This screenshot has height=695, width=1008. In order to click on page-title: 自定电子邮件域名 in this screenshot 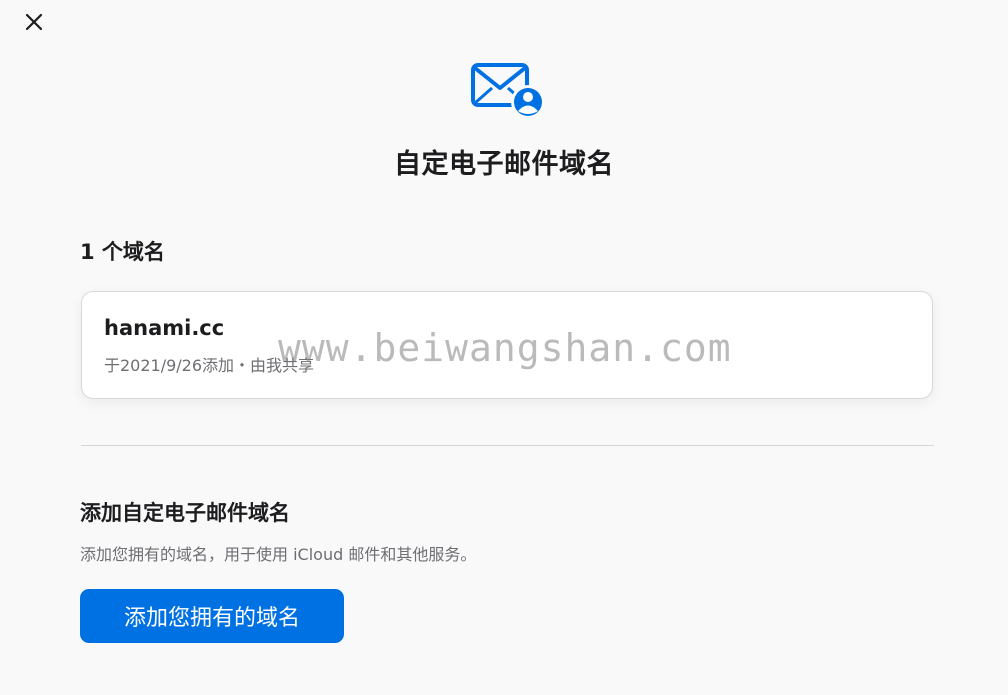, I will do `click(504, 164)`.